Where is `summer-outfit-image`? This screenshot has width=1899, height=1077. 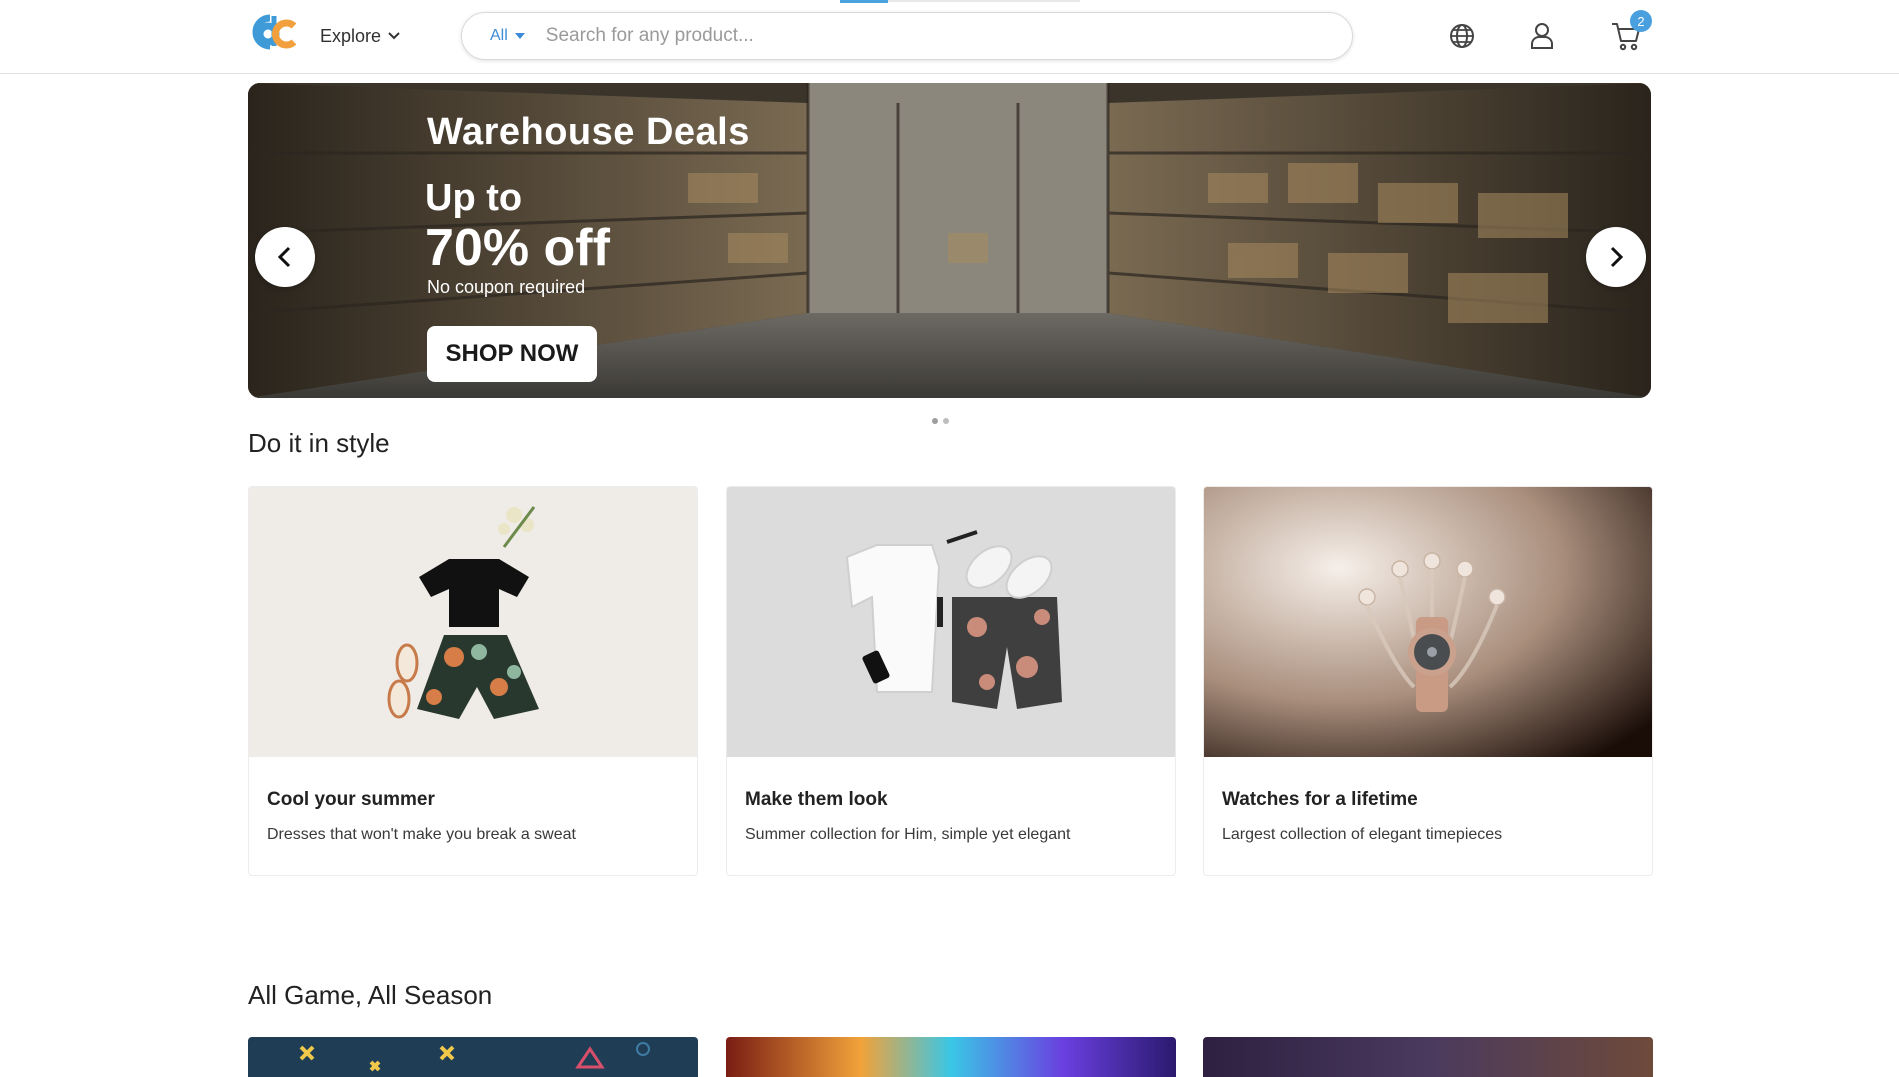
summer-outfit-image is located at coordinates (473, 622).